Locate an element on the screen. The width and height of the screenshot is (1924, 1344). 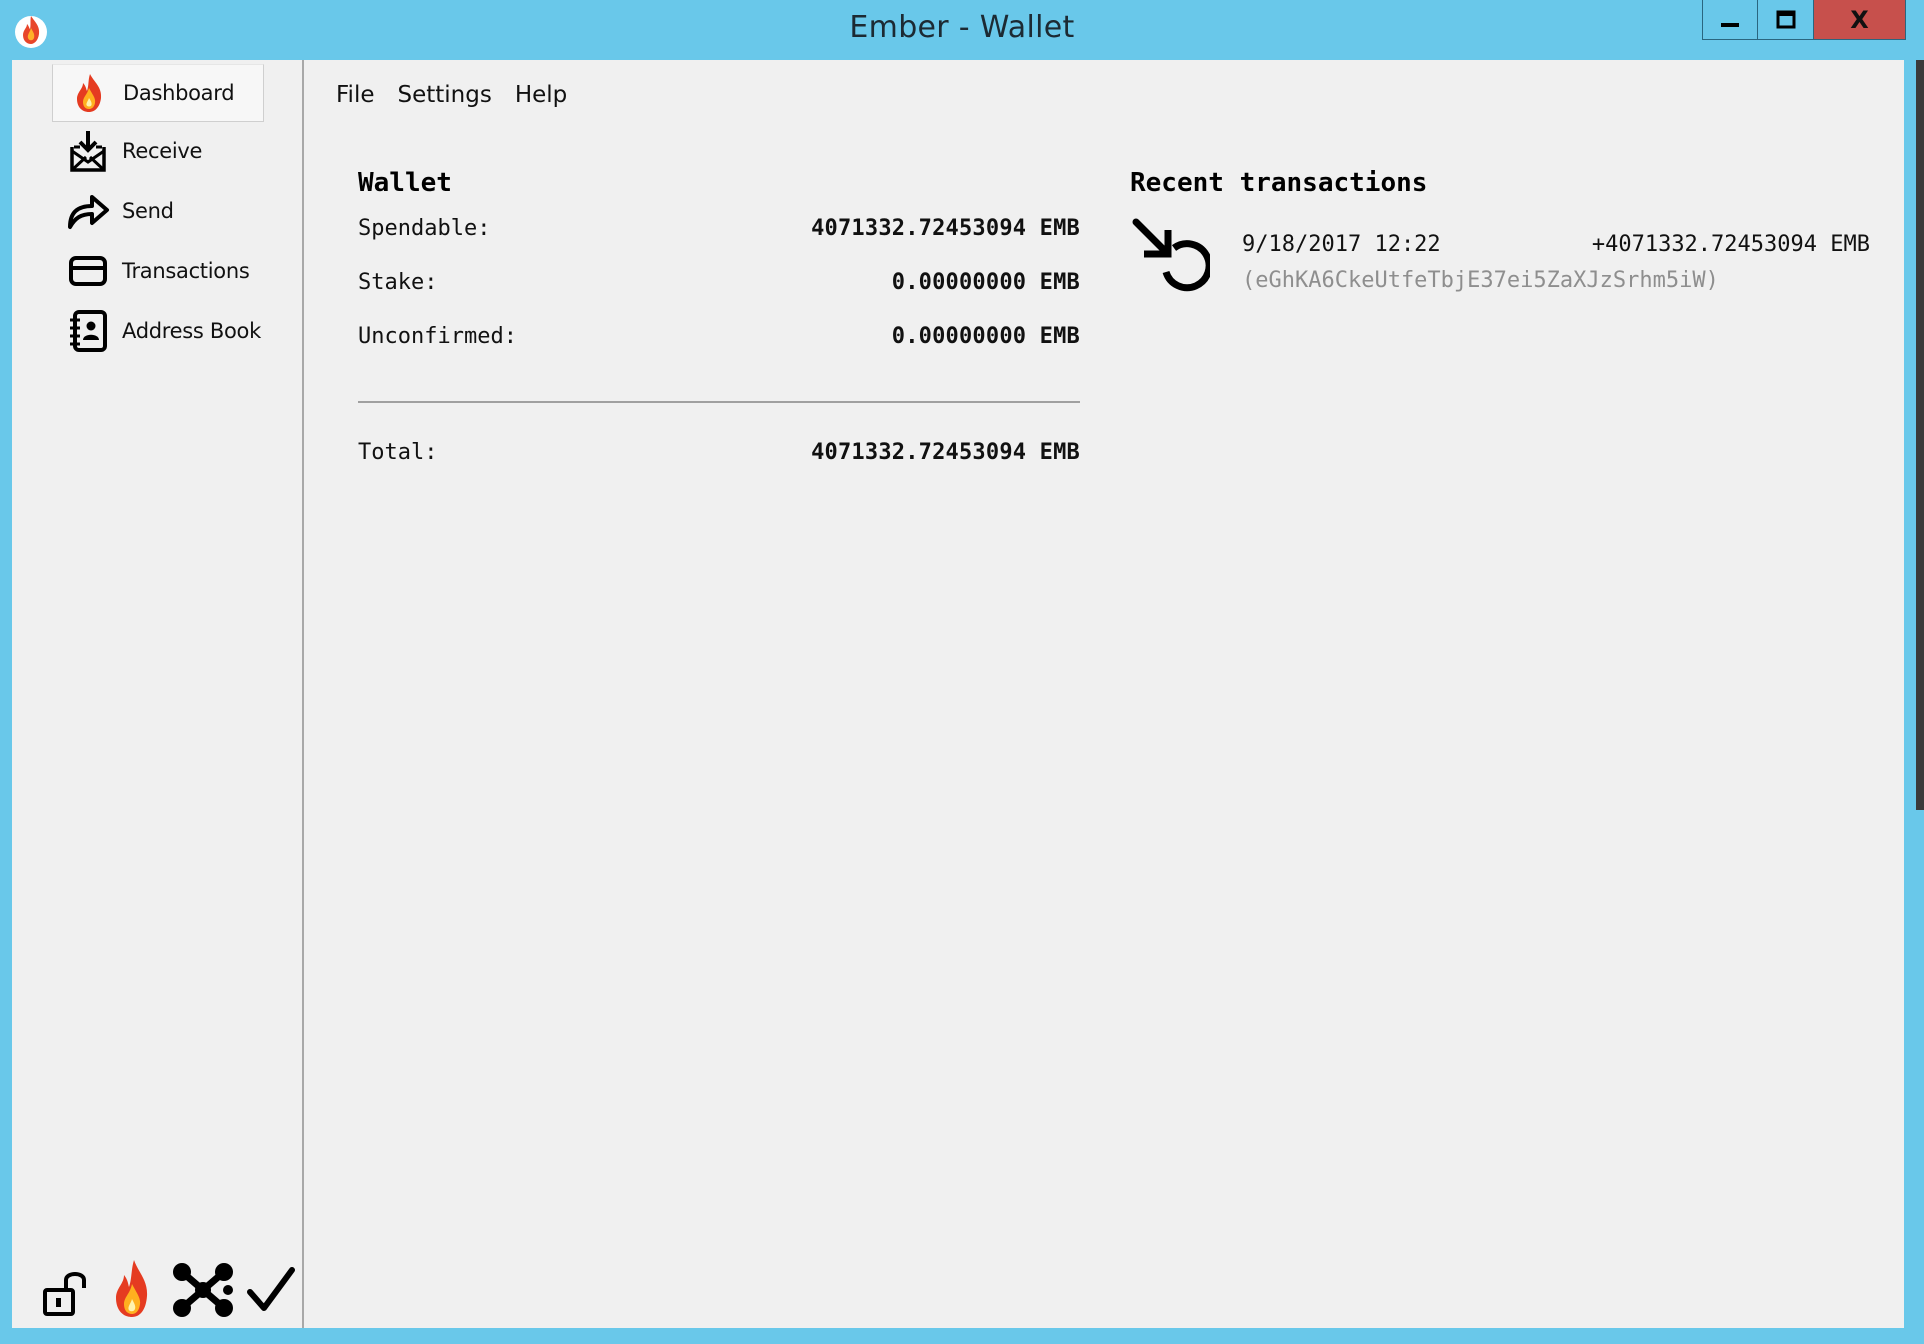
maximize-button is located at coordinates (1786, 20).